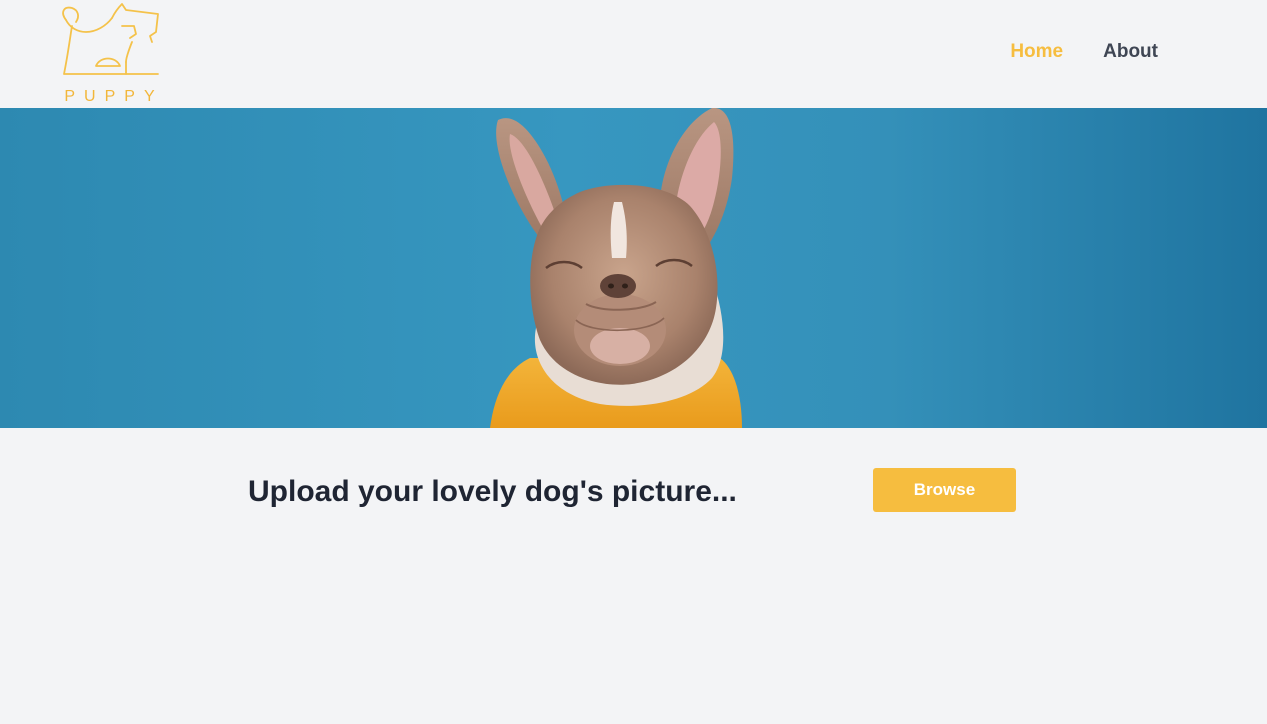 This screenshot has width=1267, height=724. What do you see at coordinates (1036, 52) in the screenshot?
I see `nav-home-link: Home` at bounding box center [1036, 52].